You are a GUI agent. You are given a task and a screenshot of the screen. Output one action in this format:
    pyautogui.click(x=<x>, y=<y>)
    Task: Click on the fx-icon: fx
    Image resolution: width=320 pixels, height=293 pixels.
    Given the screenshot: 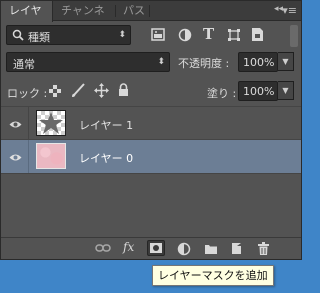 What is the action you would take?
    pyautogui.click(x=128, y=247)
    